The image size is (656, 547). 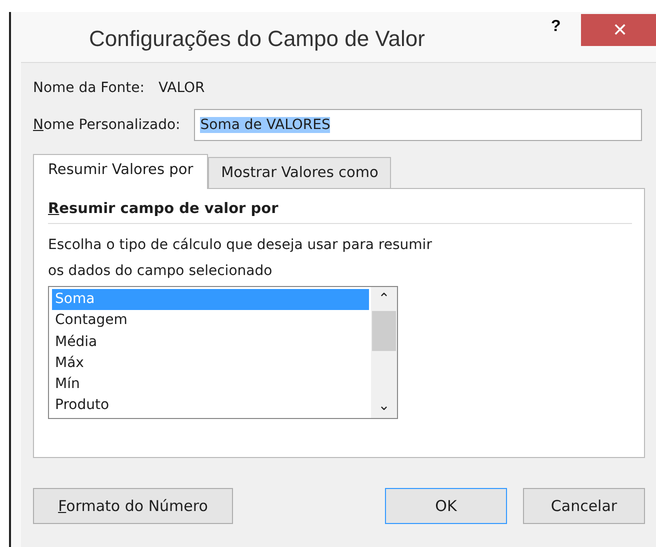 I want to click on scroll-down-button: ⌄, so click(x=384, y=406).